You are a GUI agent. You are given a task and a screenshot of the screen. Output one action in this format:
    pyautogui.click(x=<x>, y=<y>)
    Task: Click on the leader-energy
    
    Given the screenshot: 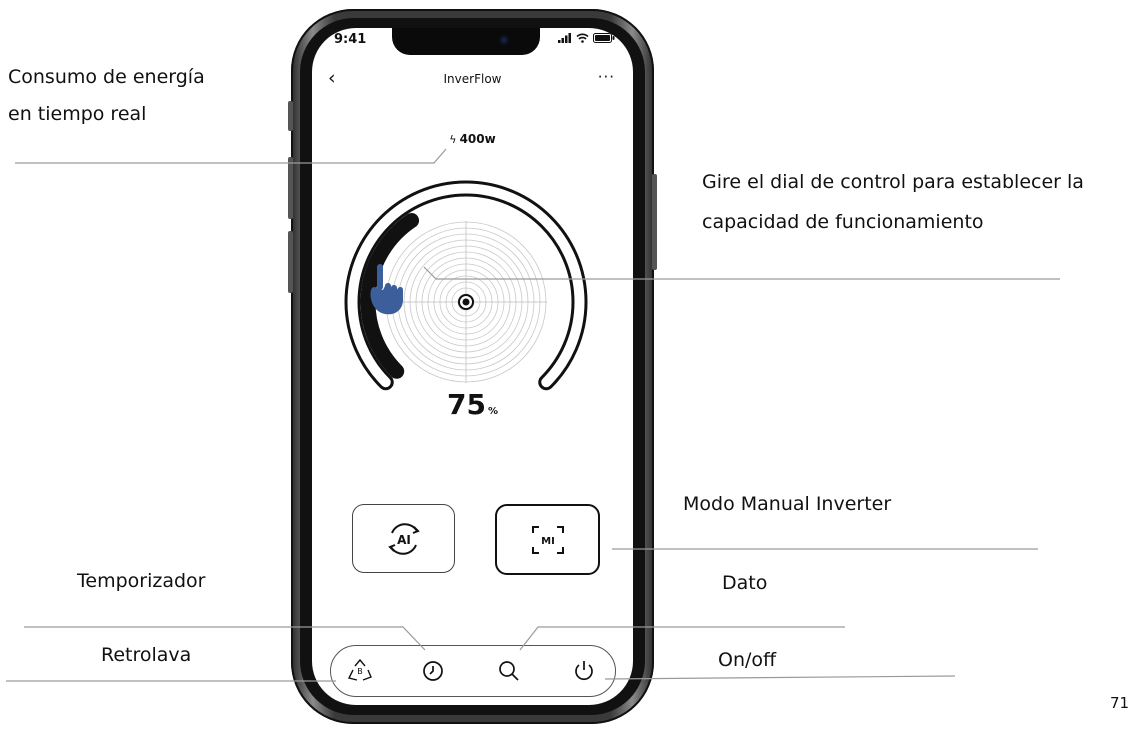 What is the action you would take?
    pyautogui.click(x=231, y=156)
    